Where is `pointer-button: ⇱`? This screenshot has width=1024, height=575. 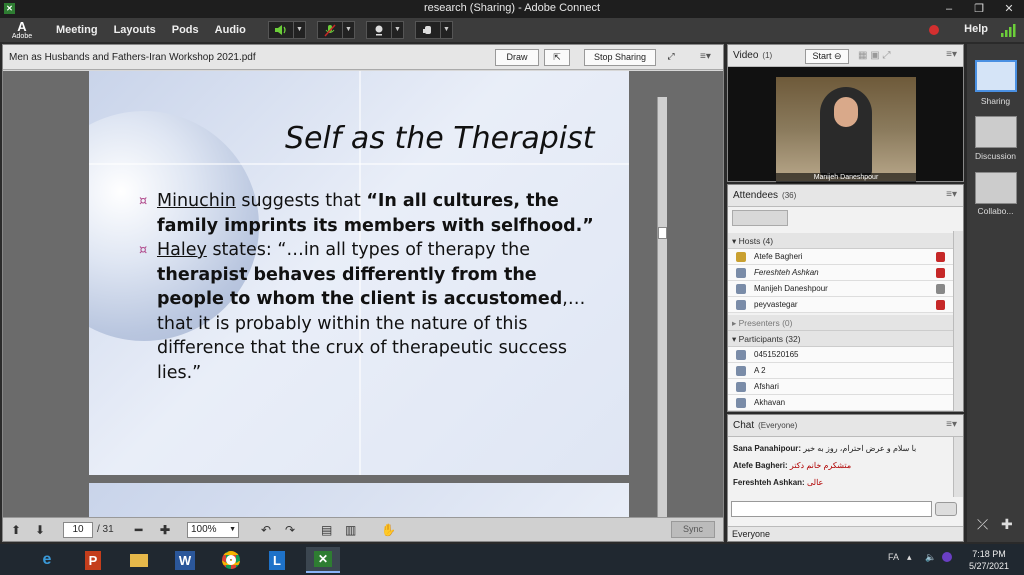 pointer-button: ⇱ is located at coordinates (557, 57).